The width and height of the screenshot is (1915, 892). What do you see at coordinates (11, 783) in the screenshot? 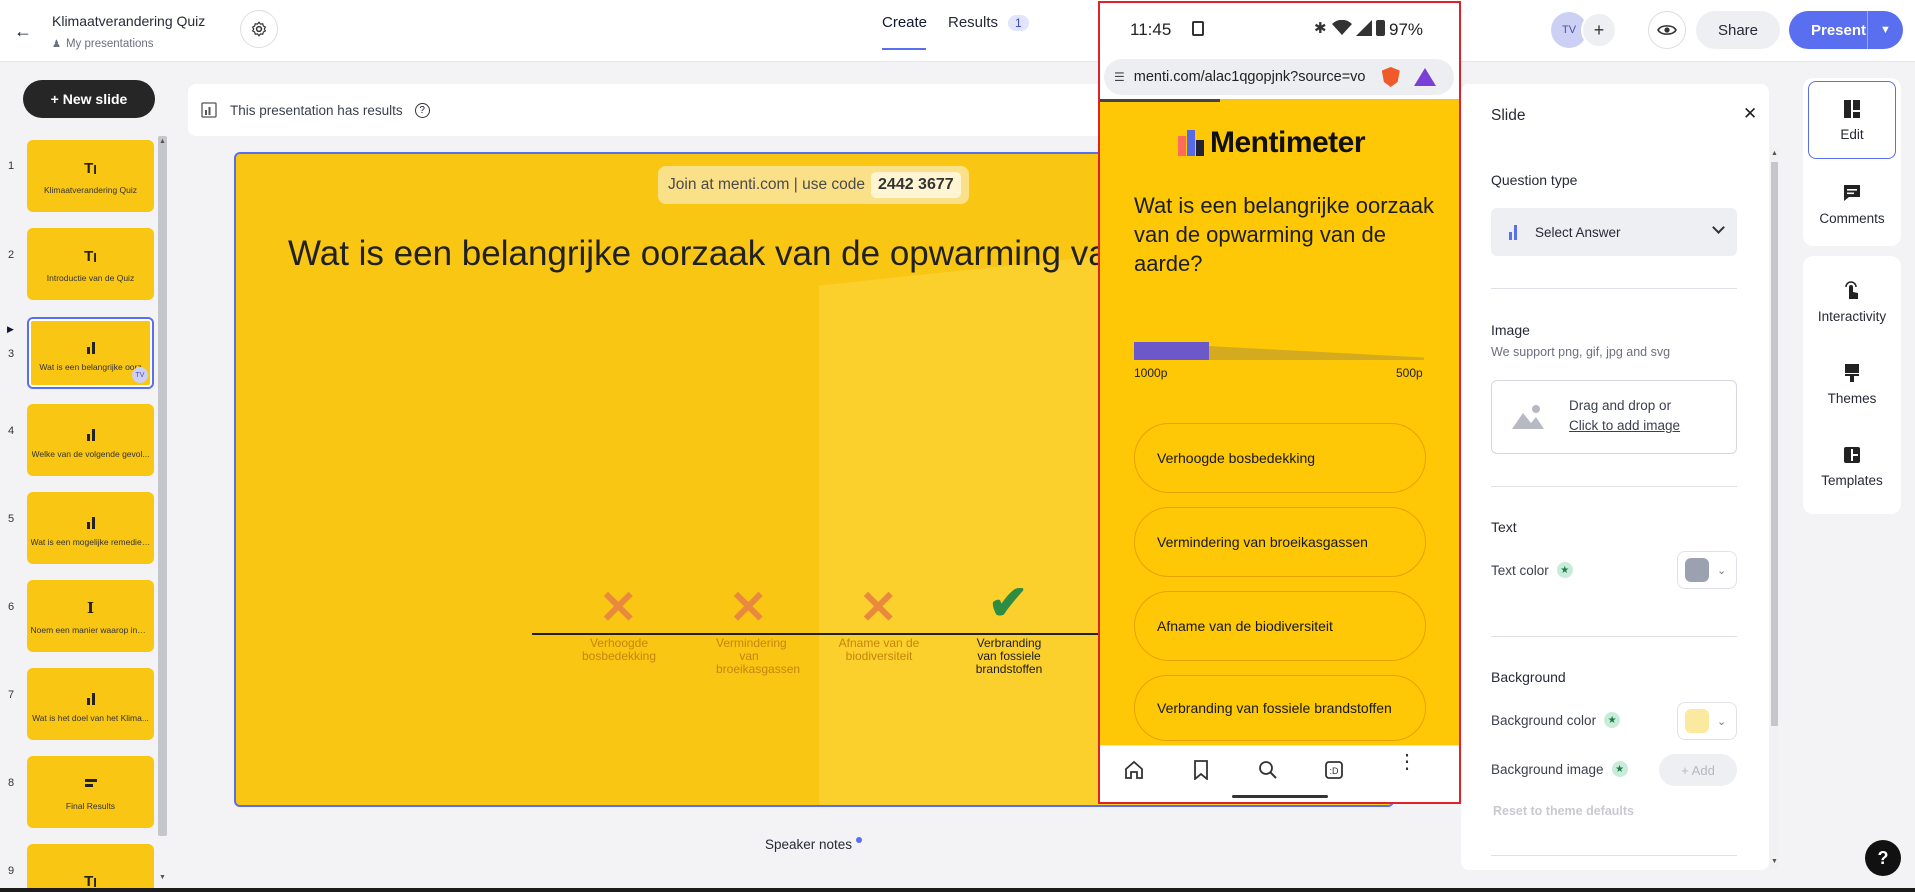
I see `slide-number: 8` at bounding box center [11, 783].